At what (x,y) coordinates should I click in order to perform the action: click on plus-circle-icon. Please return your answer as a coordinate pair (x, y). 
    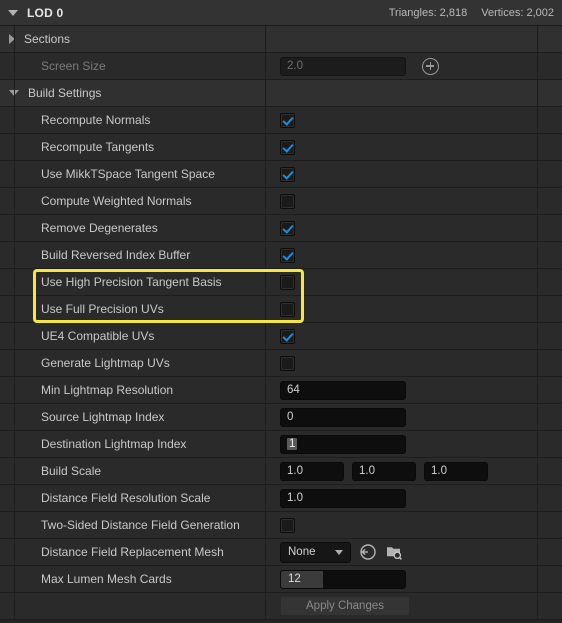
    Looking at the image, I should click on (430, 66).